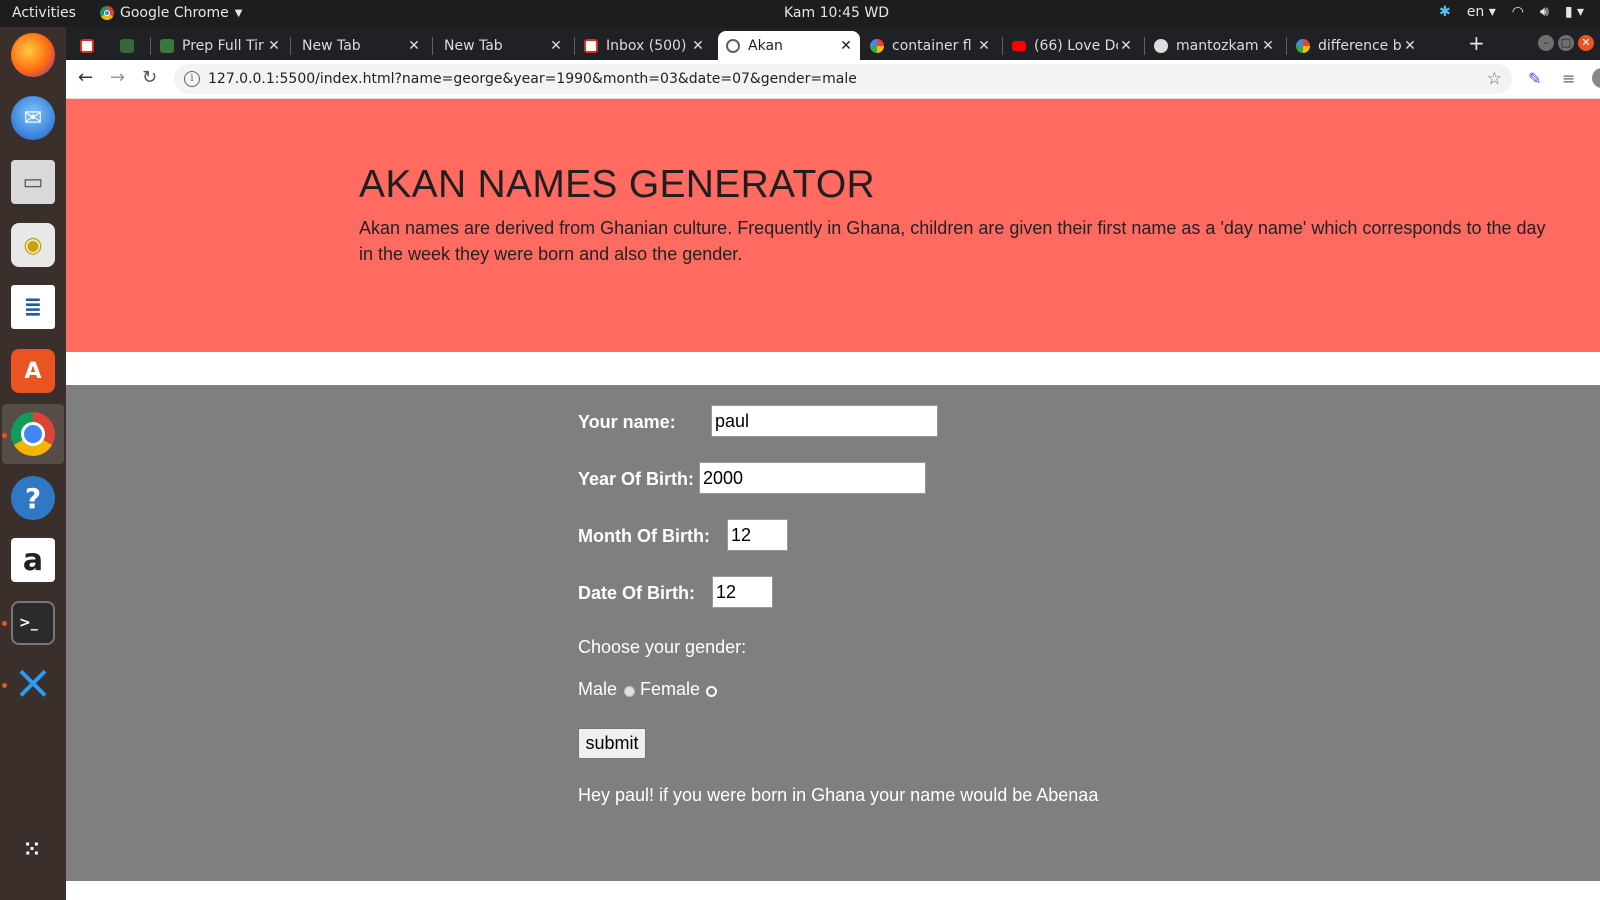 The image size is (1600, 900). I want to click on minimize-button: –, so click(1546, 43).